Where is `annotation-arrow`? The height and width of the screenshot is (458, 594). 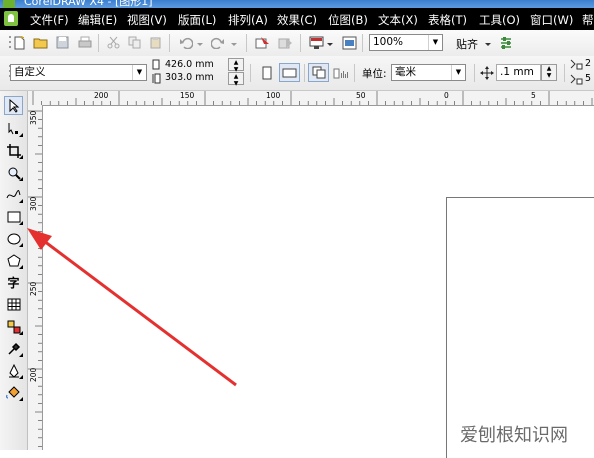
annotation-arrow is located at coordinates (132, 307).